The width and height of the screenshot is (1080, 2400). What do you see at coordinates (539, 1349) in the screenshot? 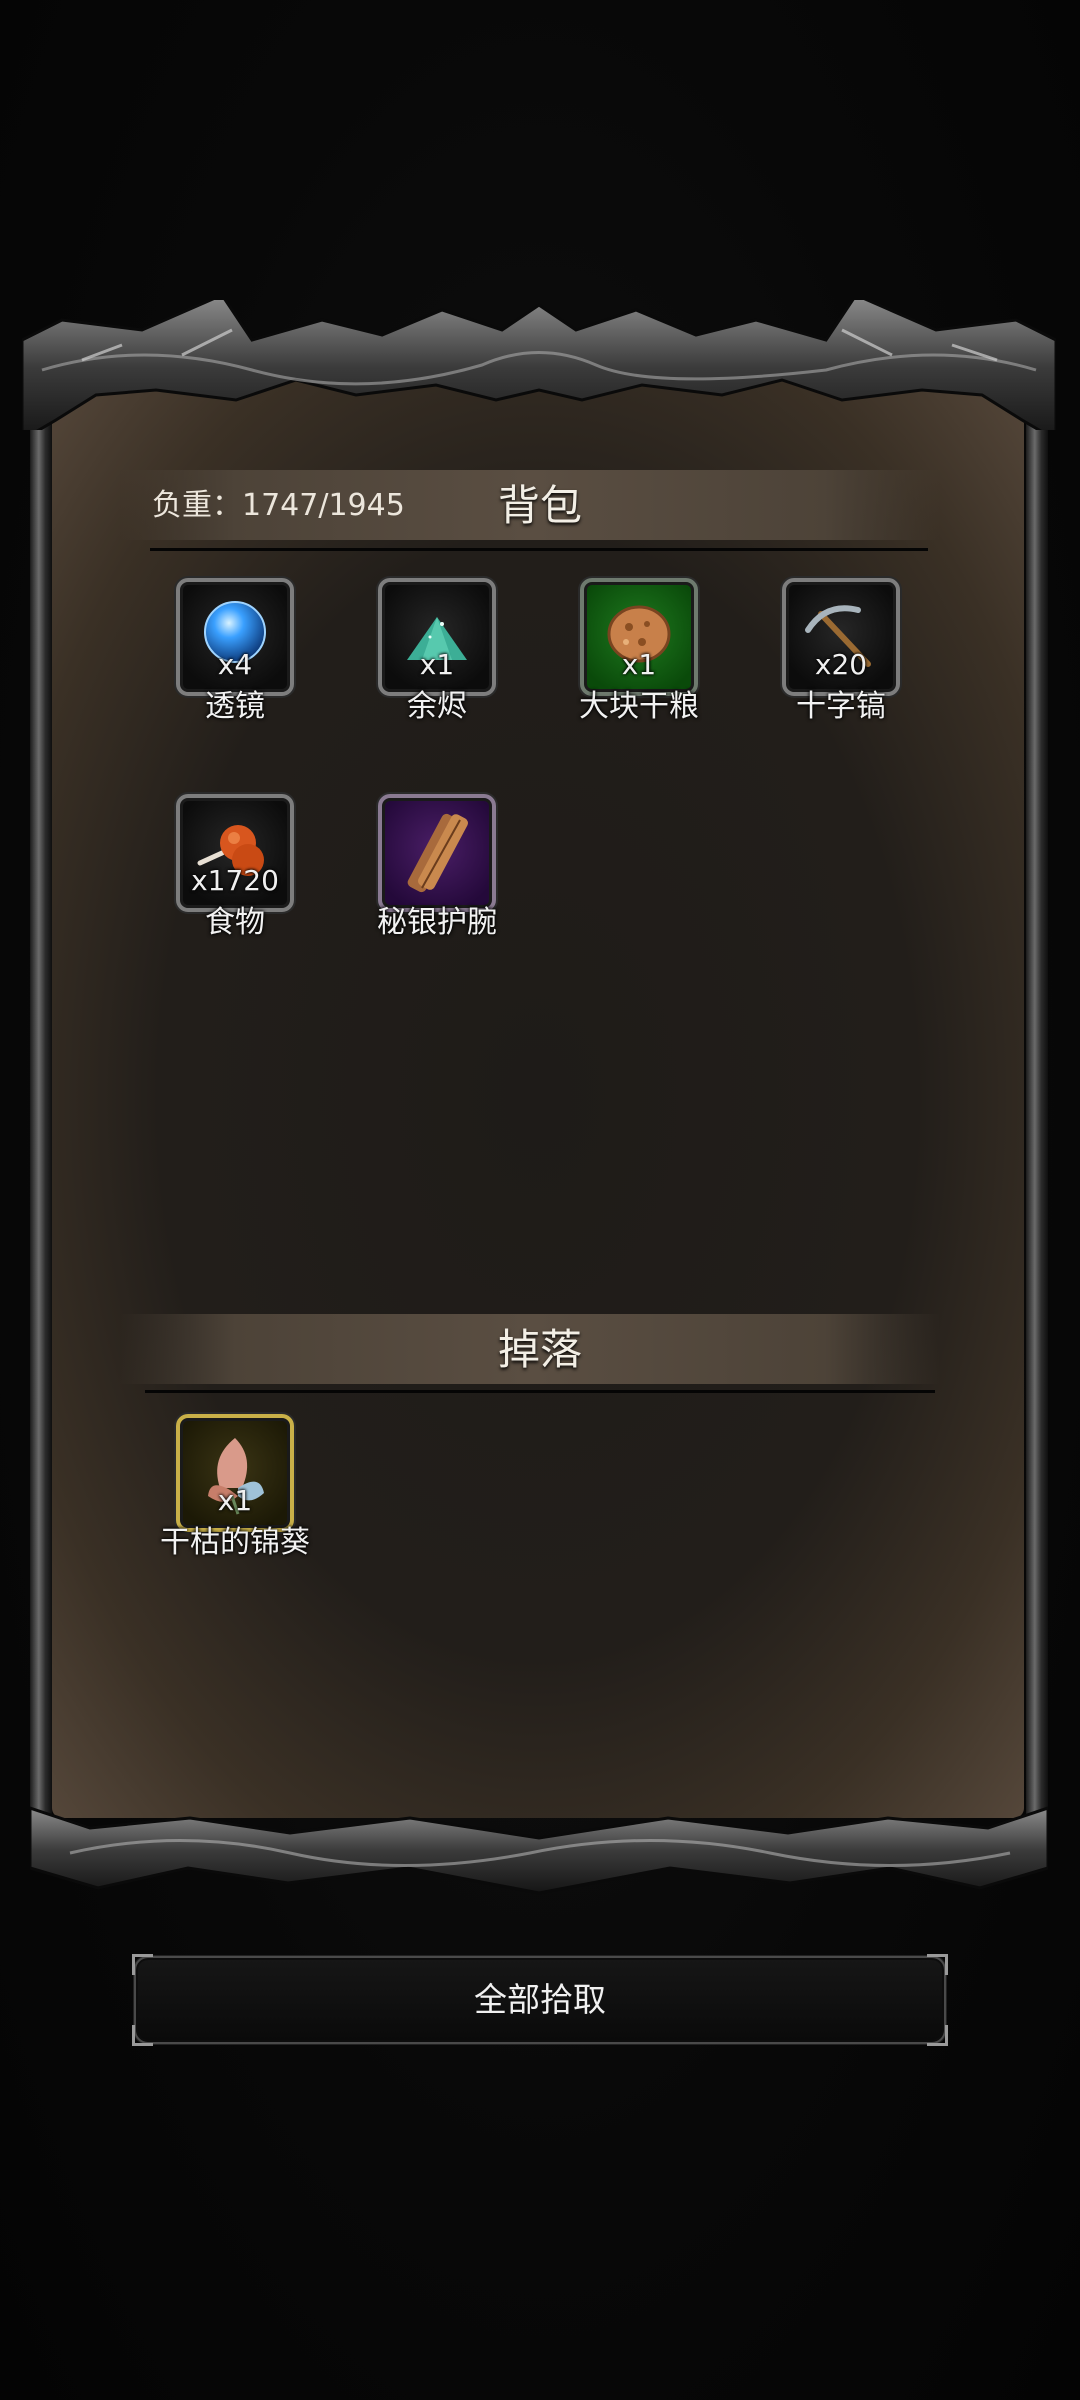
I see `drops-title: 掉落` at bounding box center [539, 1349].